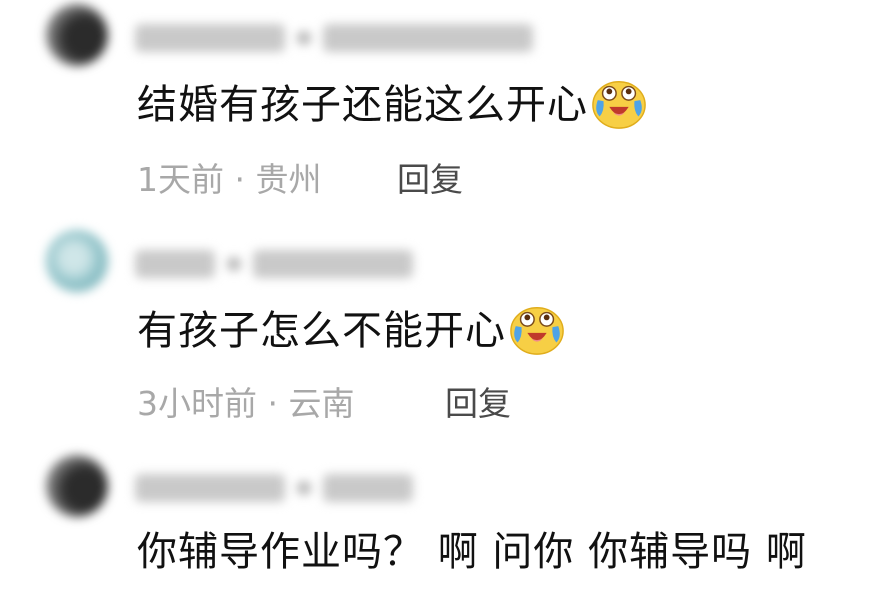 The height and width of the screenshot is (597, 890). I want to click on avatar, so click(77, 486).